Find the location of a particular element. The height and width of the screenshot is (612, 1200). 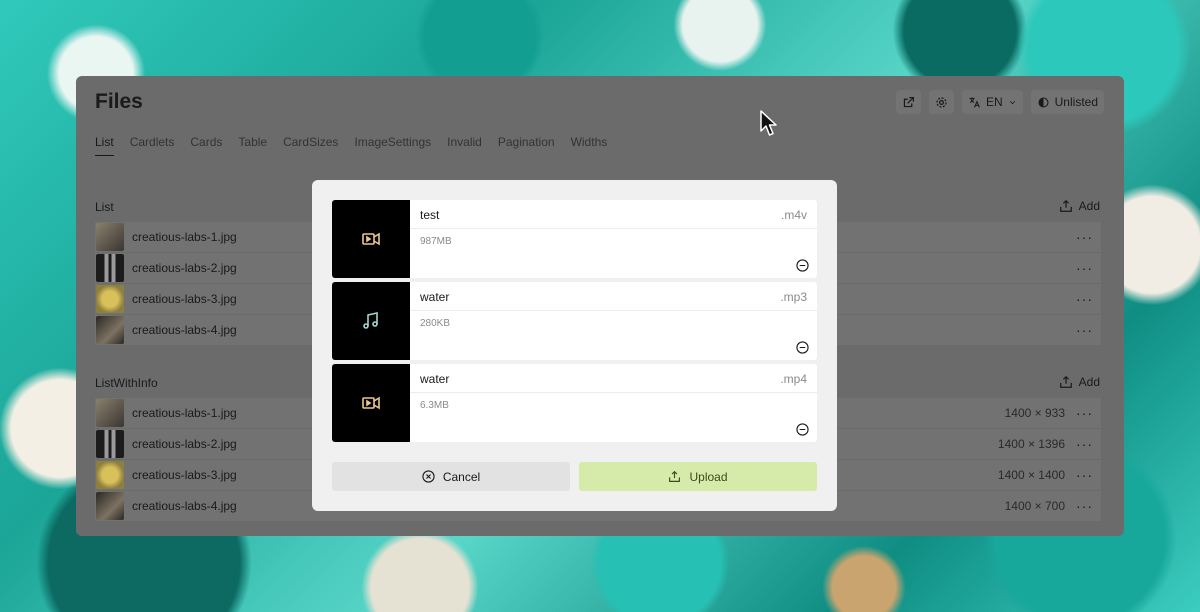

toolbar: EN Unlisted is located at coordinates (999, 102).